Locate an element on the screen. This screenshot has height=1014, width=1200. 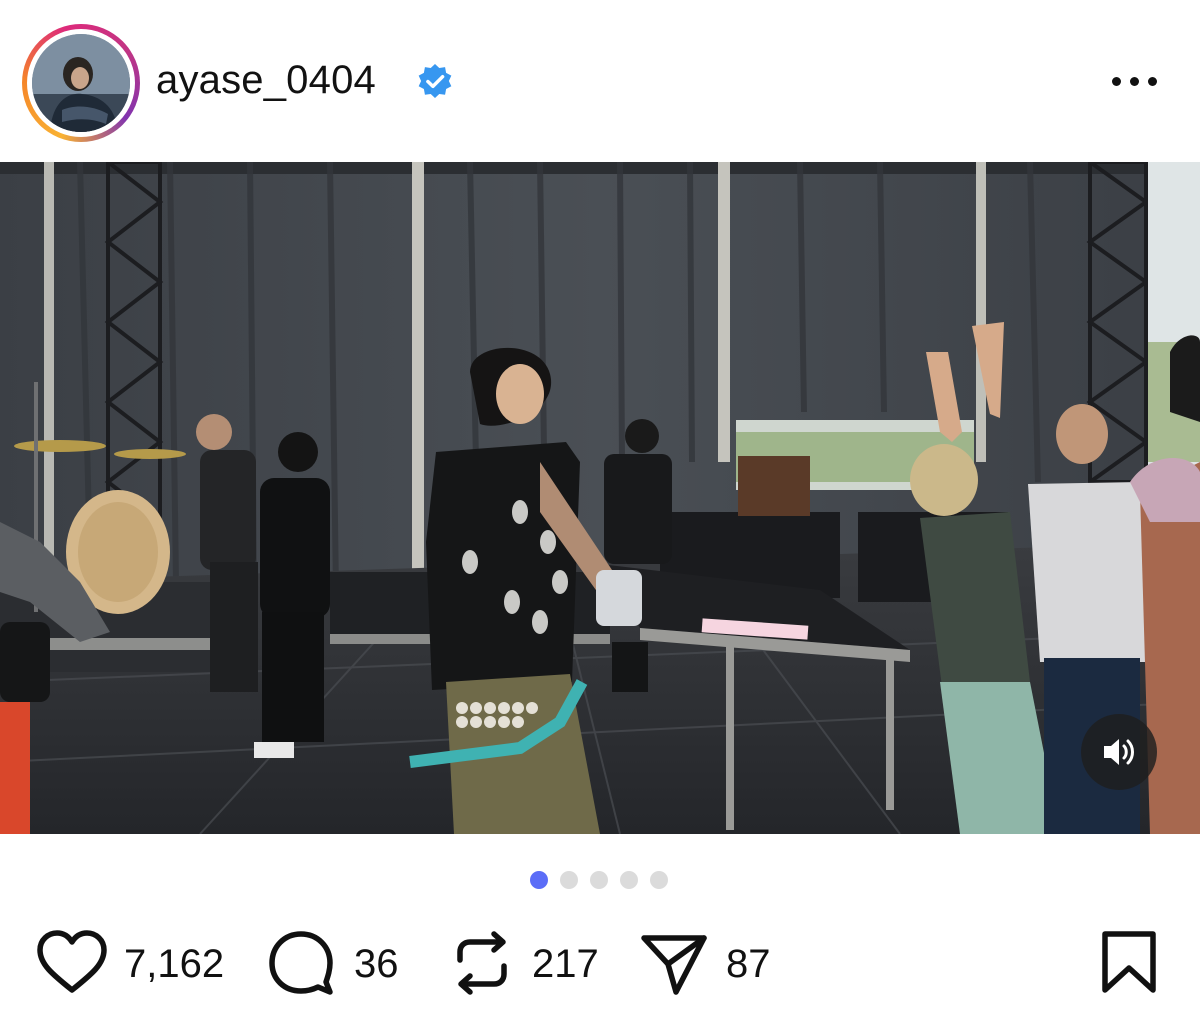
more-options-button is located at coordinates (1135, 81).